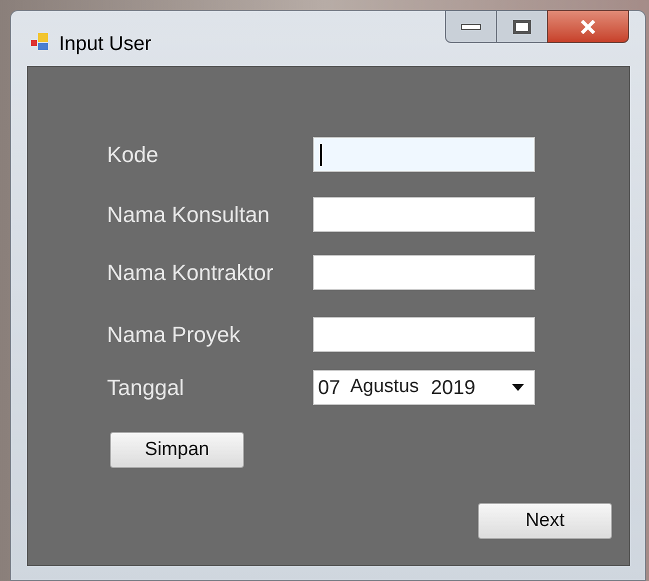  Describe the element at coordinates (545, 521) in the screenshot. I see `next-button: Next` at that location.